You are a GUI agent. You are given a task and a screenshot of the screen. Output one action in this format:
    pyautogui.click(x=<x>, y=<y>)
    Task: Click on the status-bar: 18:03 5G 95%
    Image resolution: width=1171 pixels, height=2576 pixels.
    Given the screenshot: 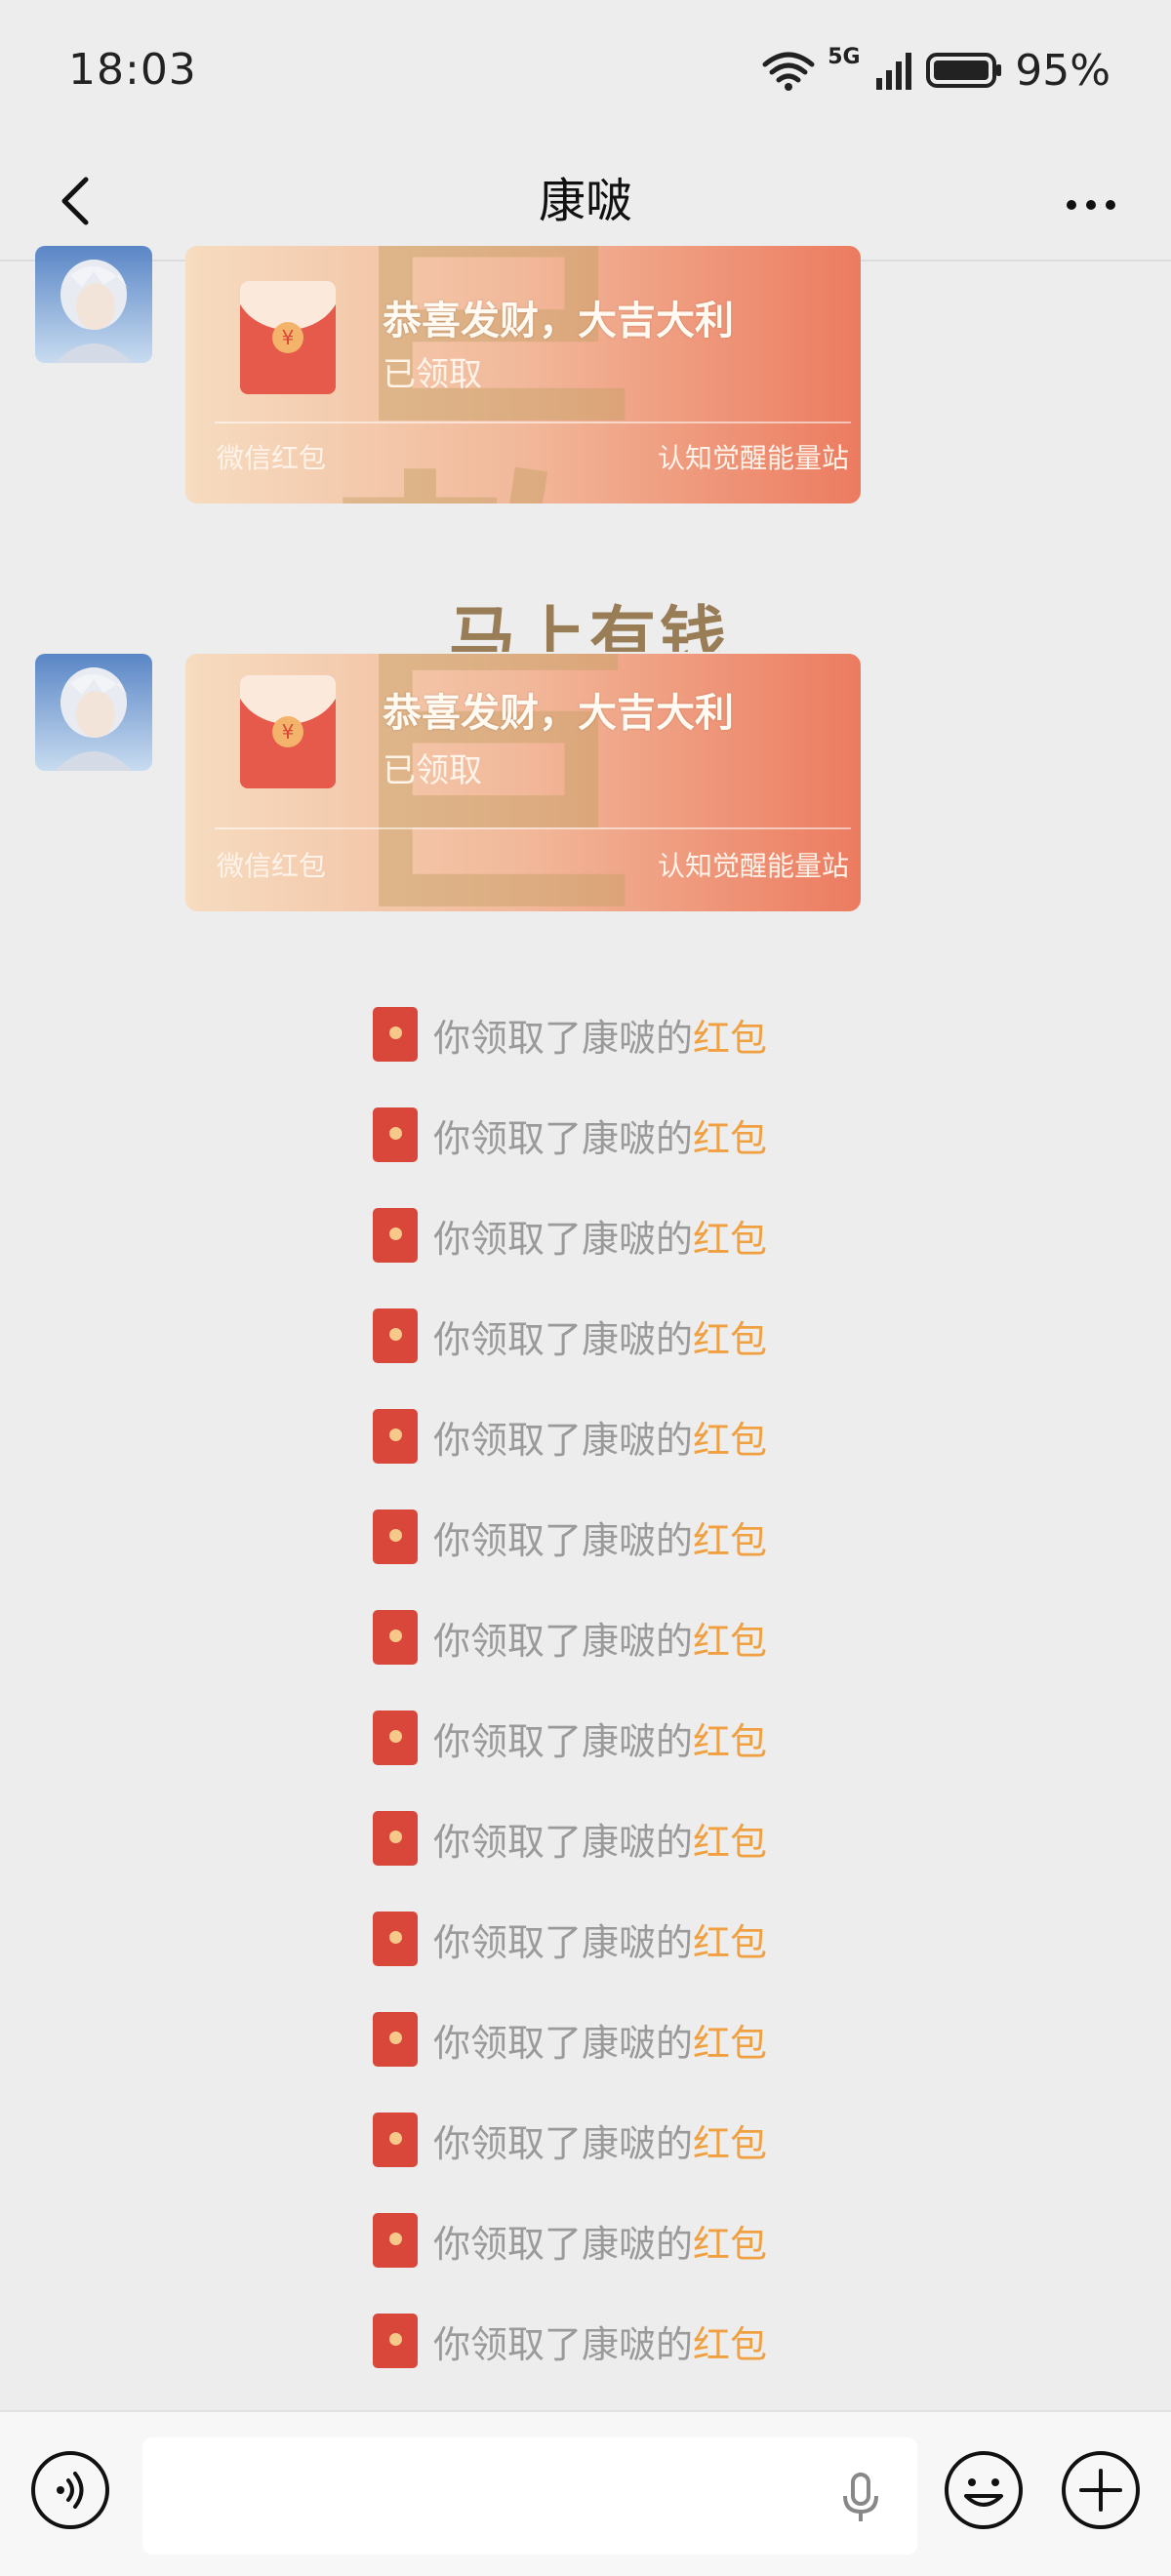 What is the action you would take?
    pyautogui.click(x=585, y=72)
    